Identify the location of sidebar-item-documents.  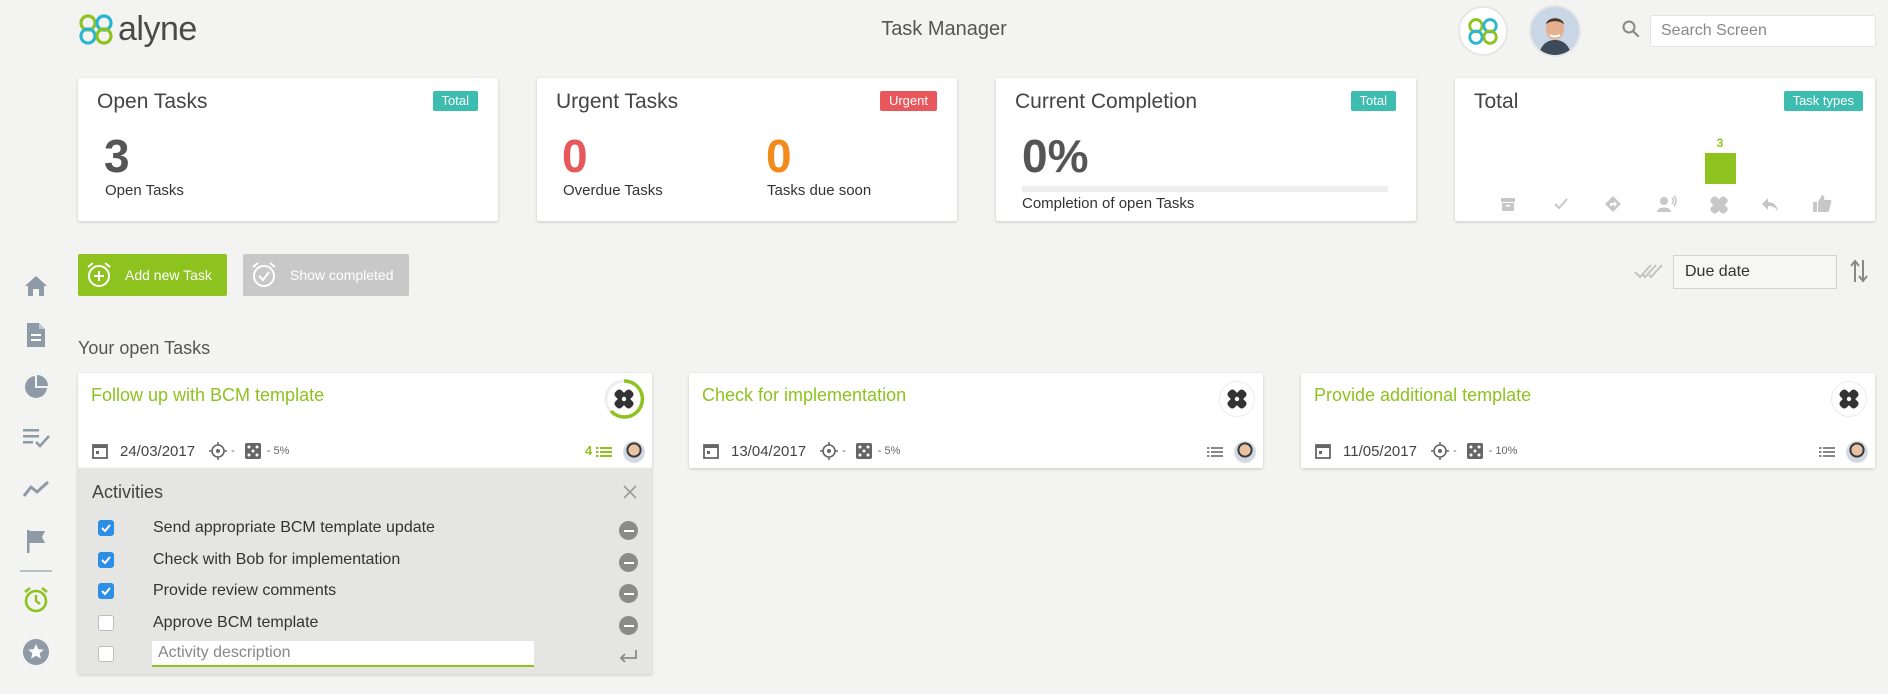
(36, 335).